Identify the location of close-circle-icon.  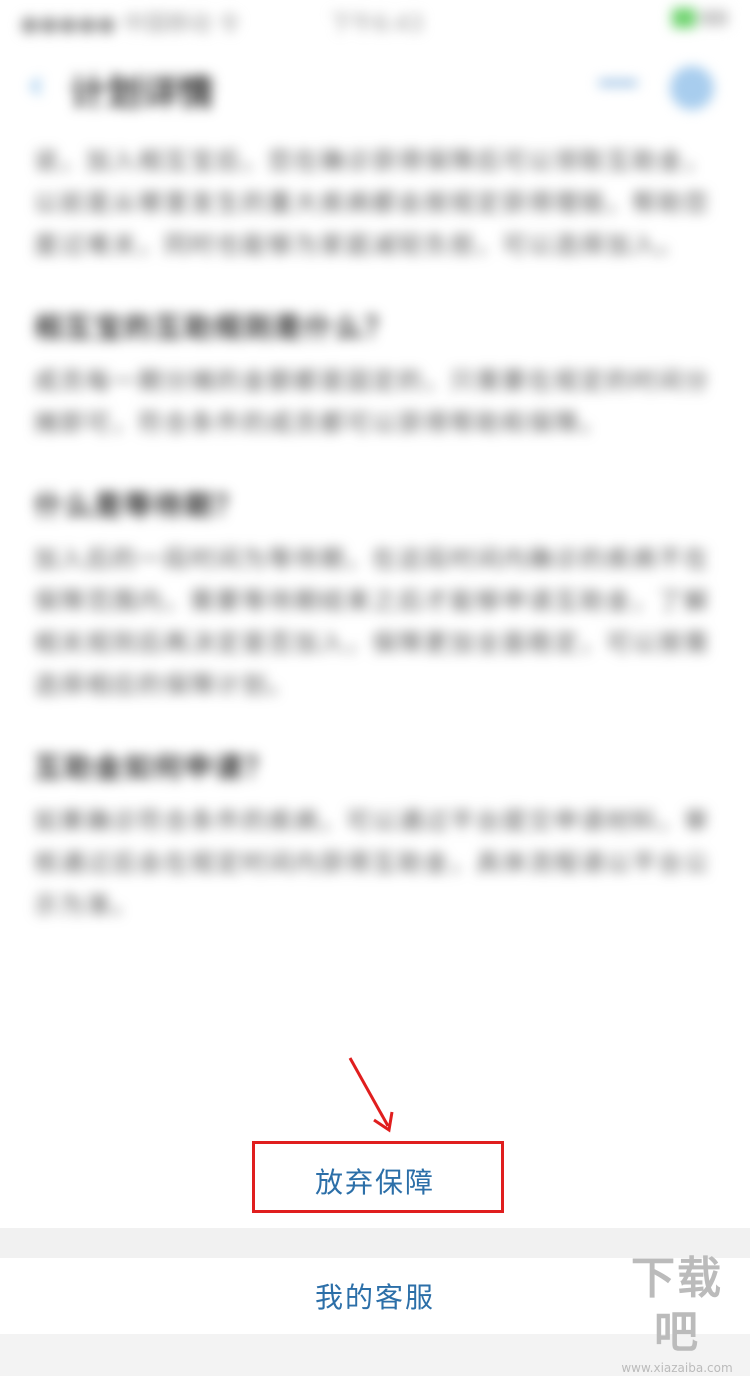
(692, 88).